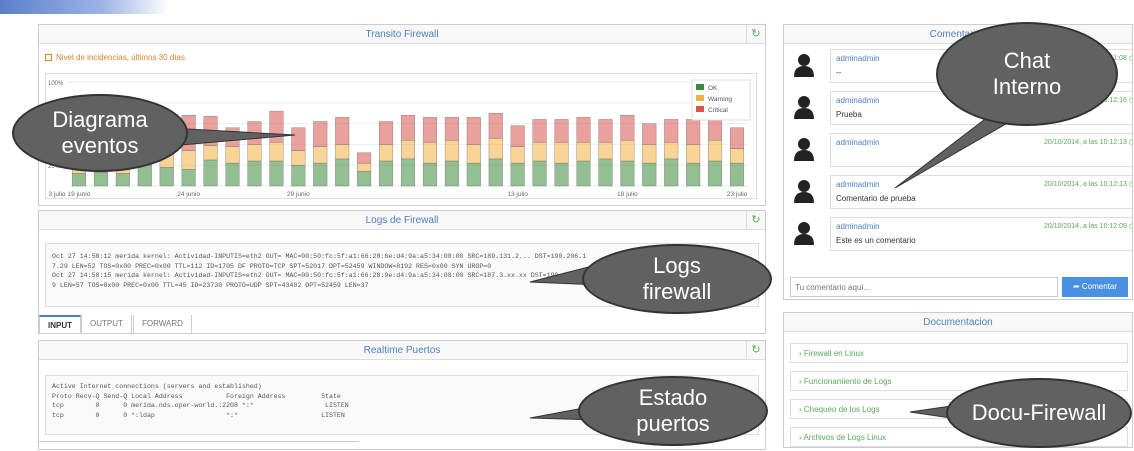  Describe the element at coordinates (1027, 73) in the screenshot. I see `callout-text: Chat Interno` at that location.